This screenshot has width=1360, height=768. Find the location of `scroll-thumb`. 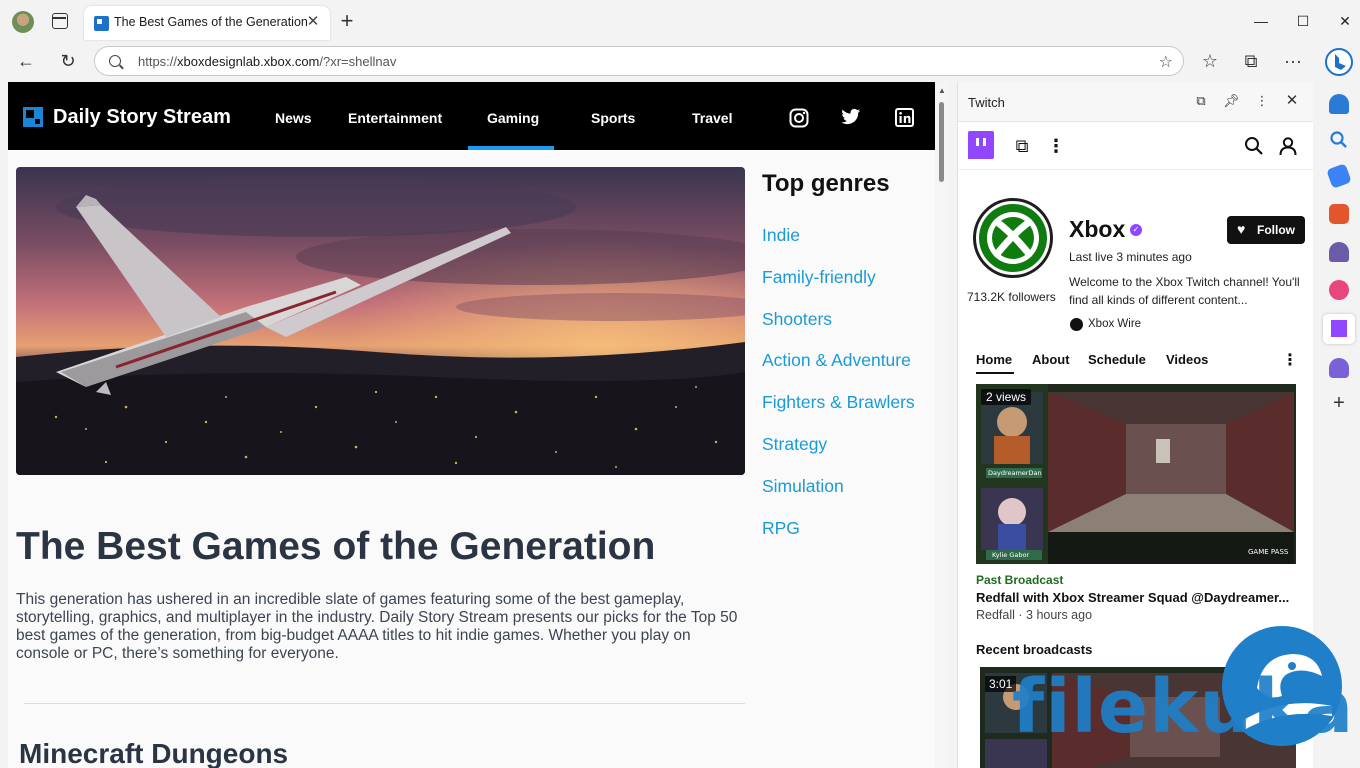

scroll-thumb is located at coordinates (941, 142).